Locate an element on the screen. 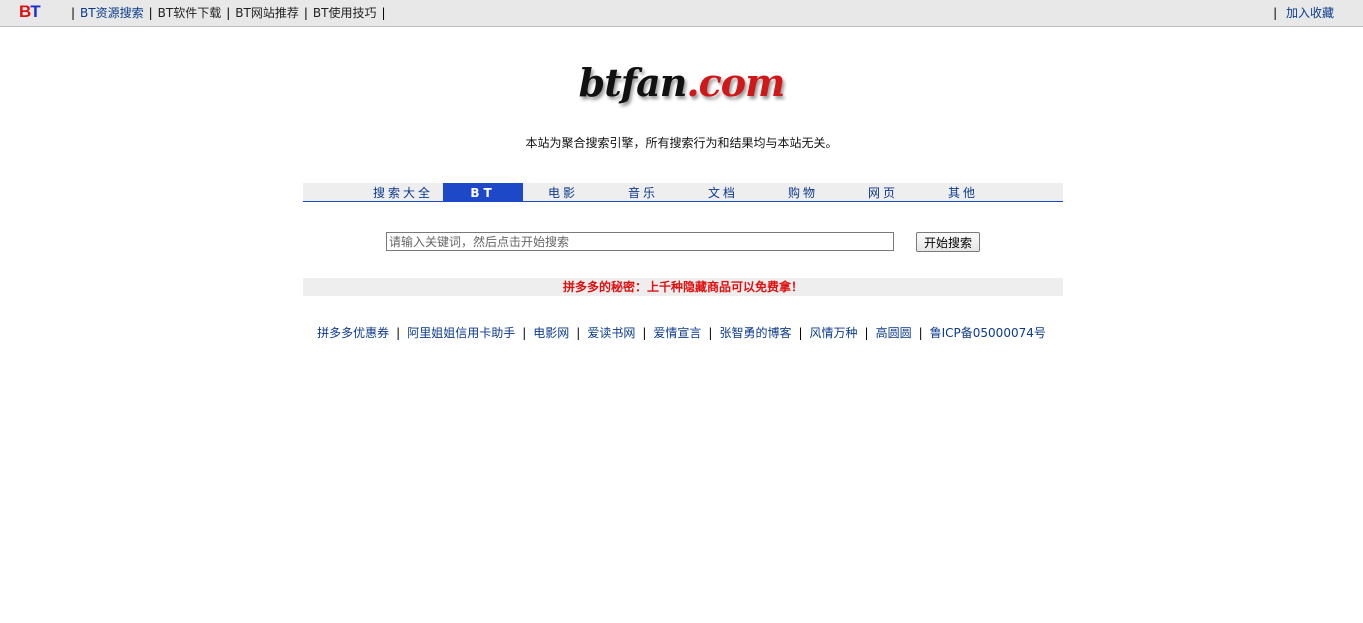  top-nav-link: BT使用技巧 is located at coordinates (345, 13).